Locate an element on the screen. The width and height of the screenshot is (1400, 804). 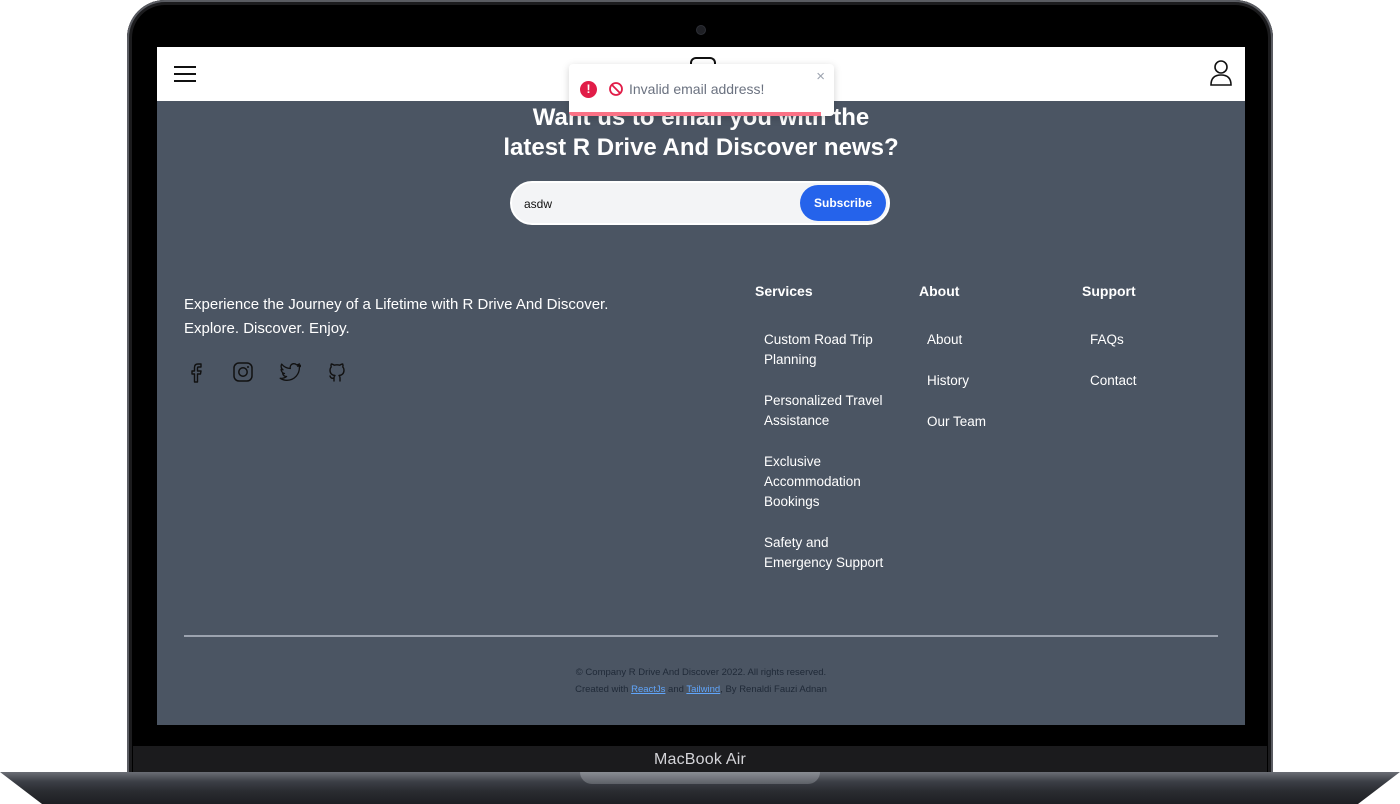
about-heading: About is located at coordinates (939, 291).